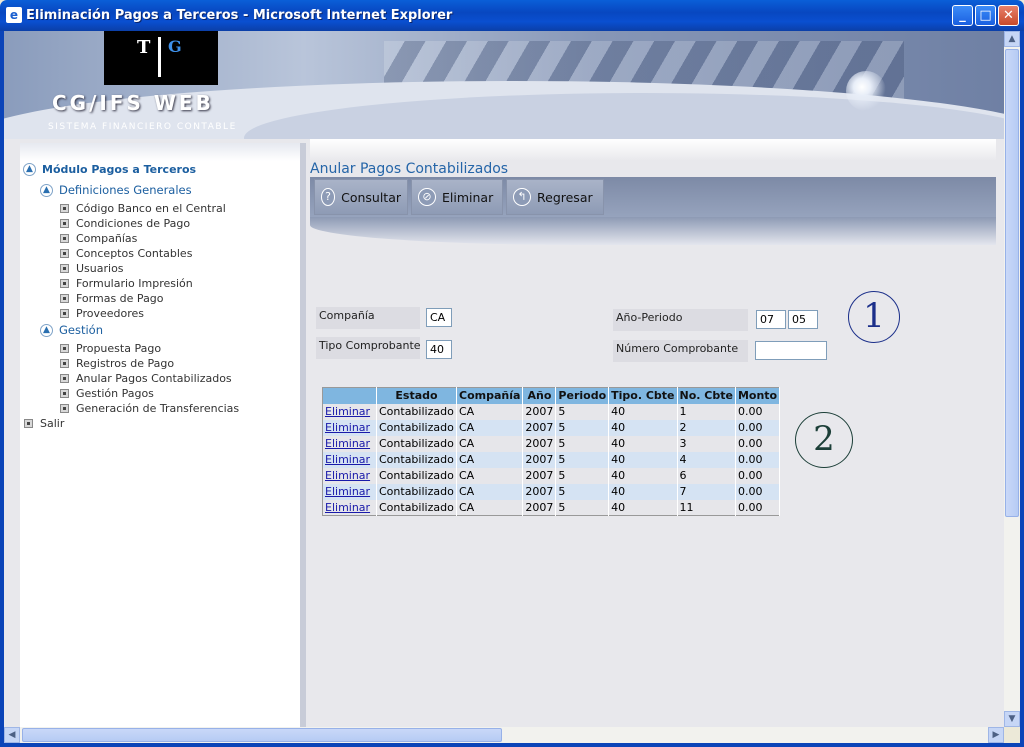 Image resolution: width=1024 pixels, height=747 pixels. I want to click on toolbar: ? Consultar ⊘ Eliminar ↰ Regresar, so click(653, 197).